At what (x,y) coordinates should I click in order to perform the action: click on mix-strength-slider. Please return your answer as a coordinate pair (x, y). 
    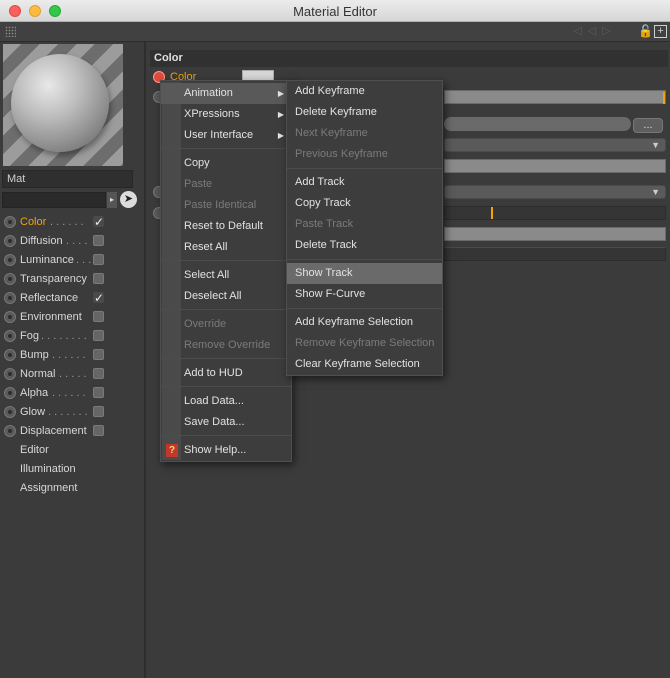
    Looking at the image, I should click on (555, 166).